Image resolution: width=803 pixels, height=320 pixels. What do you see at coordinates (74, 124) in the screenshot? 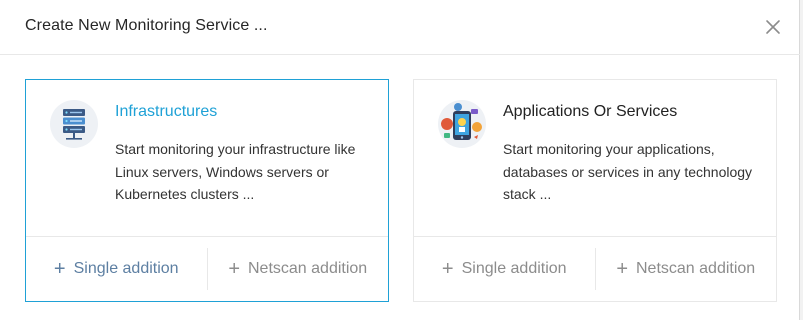
I see `server-rack-icon` at bounding box center [74, 124].